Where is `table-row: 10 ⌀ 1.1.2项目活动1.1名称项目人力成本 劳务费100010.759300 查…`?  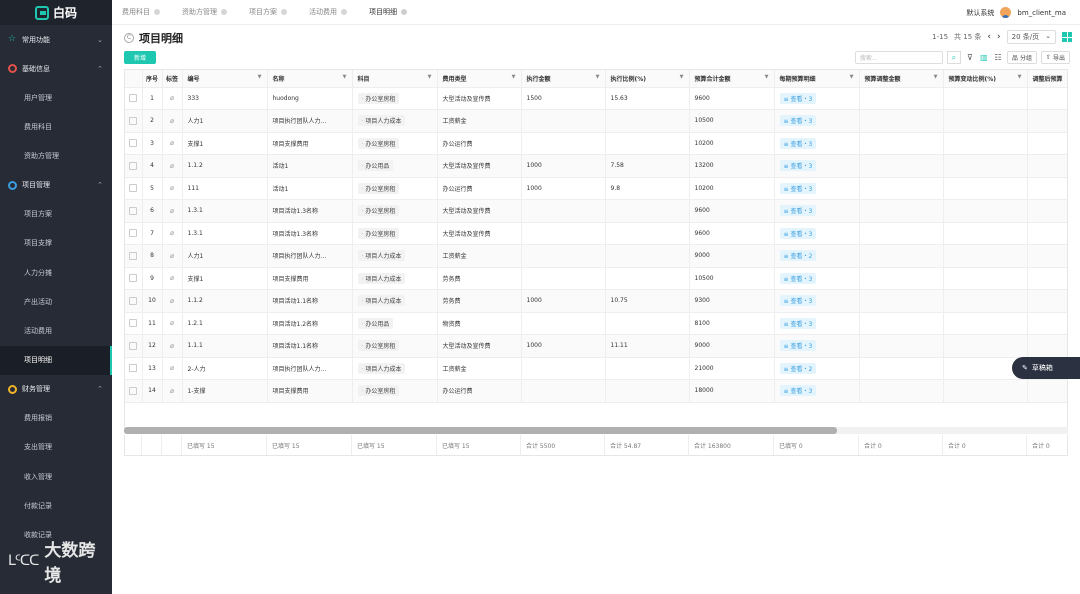
table-row: 10 ⌀ 1.1.2项目活动1.1名称项目人力成本 劳务费100010.759300 查… is located at coordinates (596, 301).